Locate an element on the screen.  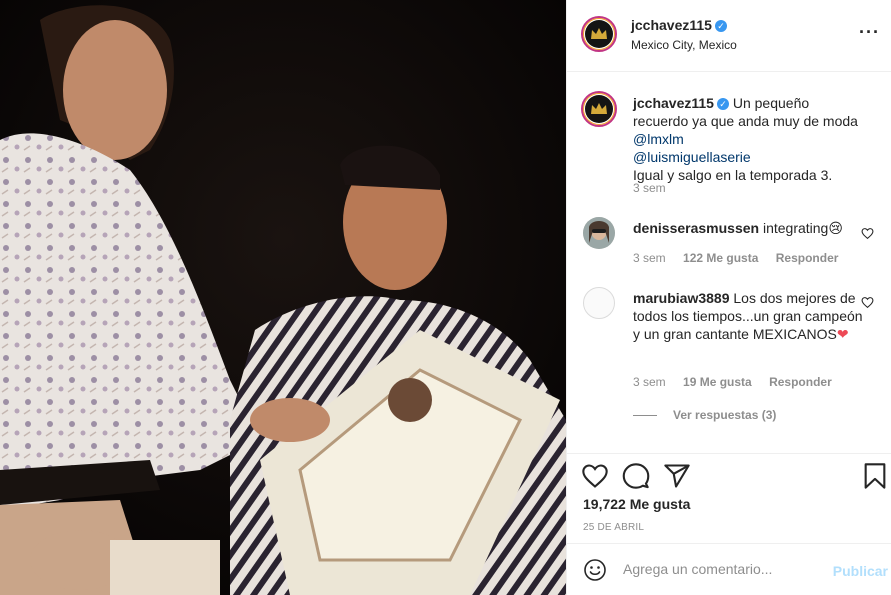
caption-username: jcchavez115 is located at coordinates (673, 103).